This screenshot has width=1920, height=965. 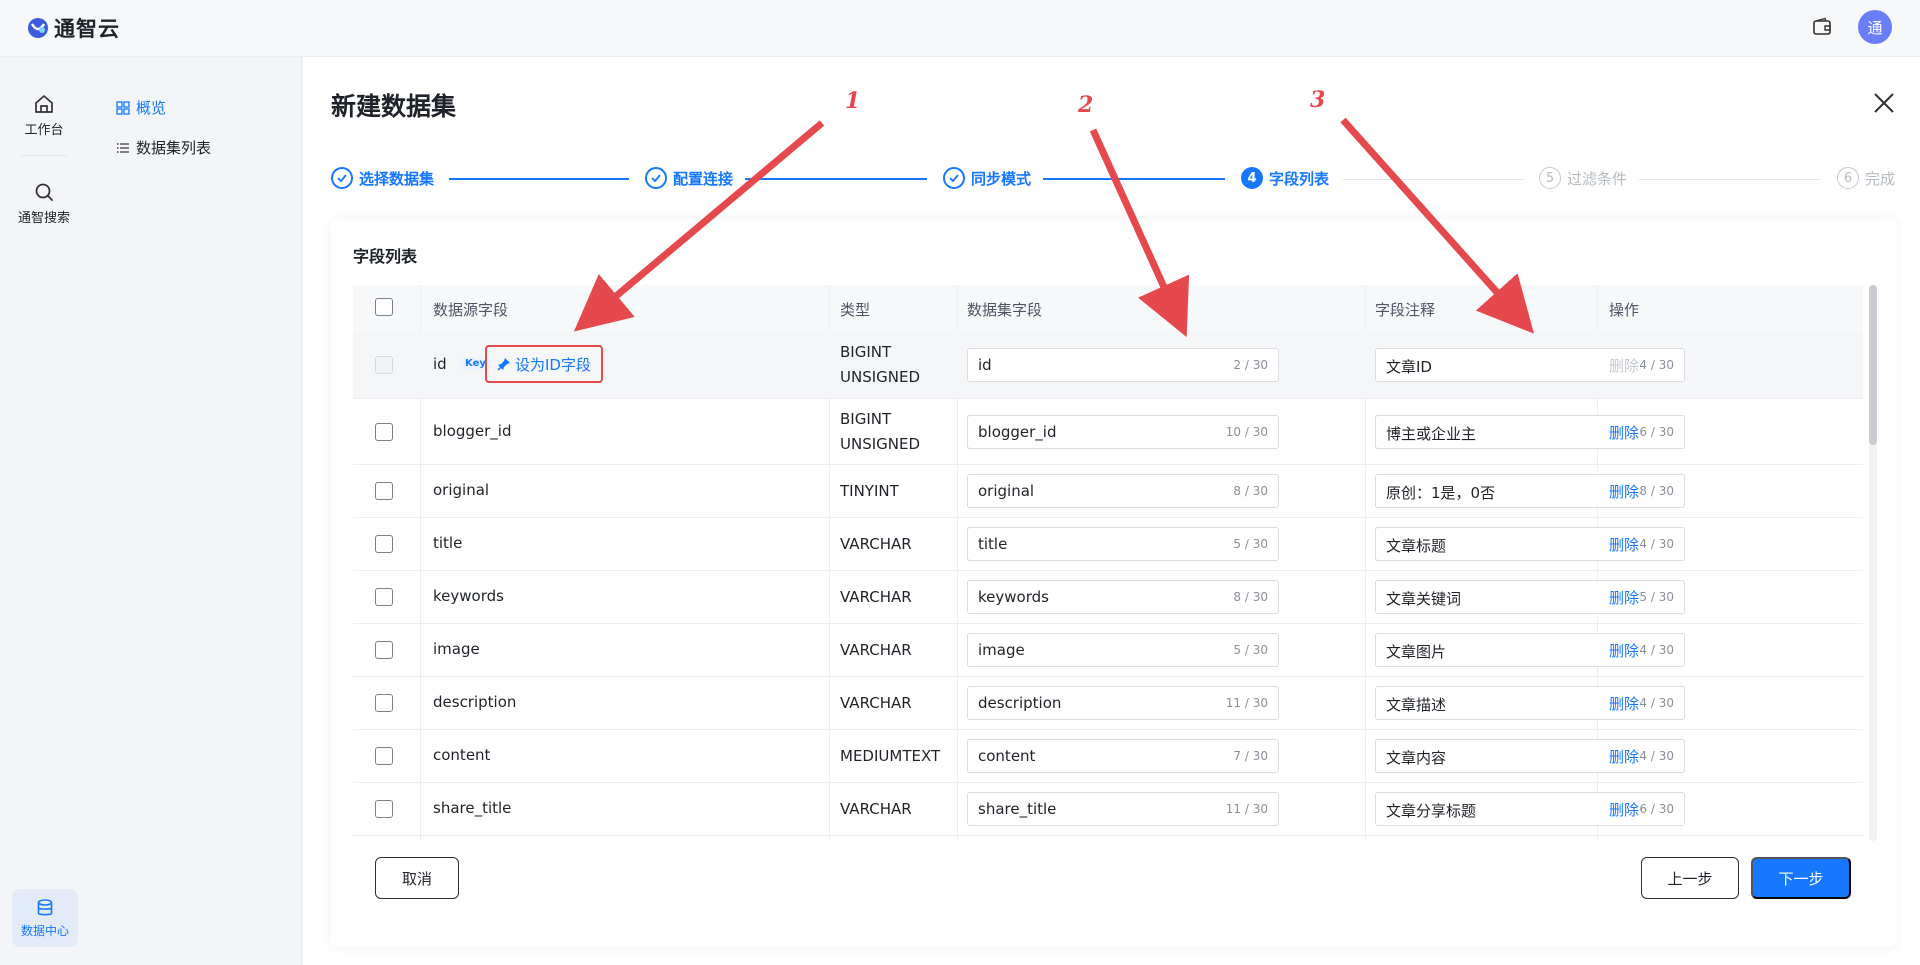 What do you see at coordinates (1108, 308) in the screenshot?
I see `table-header: 数据源字段 类型 数据集字段 字段注释 操作` at bounding box center [1108, 308].